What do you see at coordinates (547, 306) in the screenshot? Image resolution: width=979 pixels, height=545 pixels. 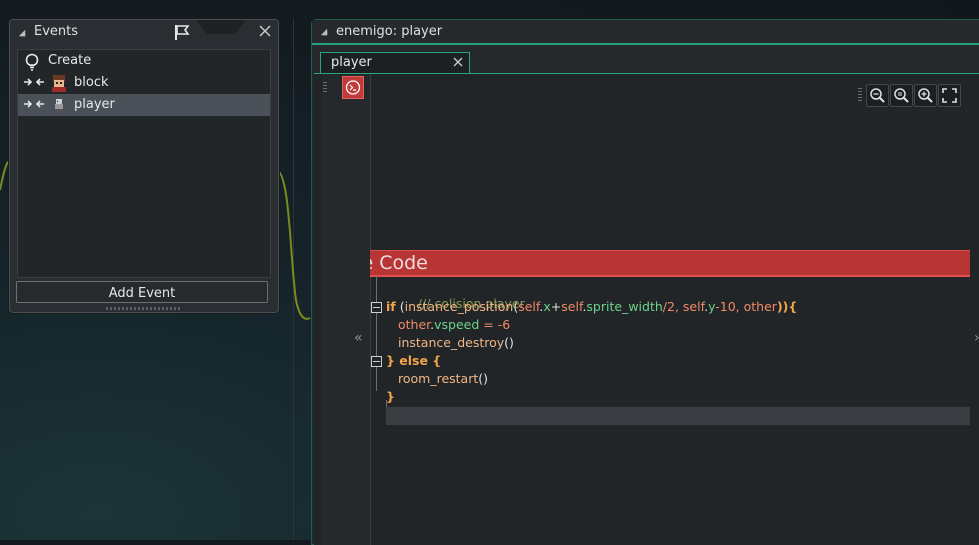 I see `variable-token: x` at bounding box center [547, 306].